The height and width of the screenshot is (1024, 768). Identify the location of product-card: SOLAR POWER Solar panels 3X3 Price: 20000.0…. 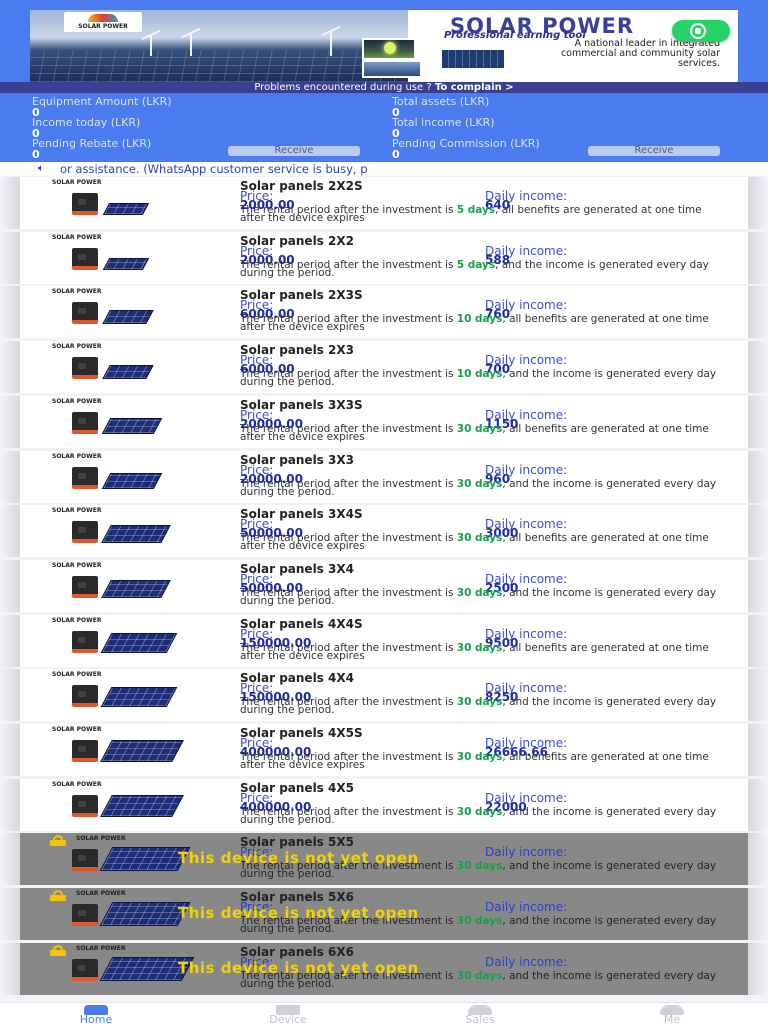
(384, 477).